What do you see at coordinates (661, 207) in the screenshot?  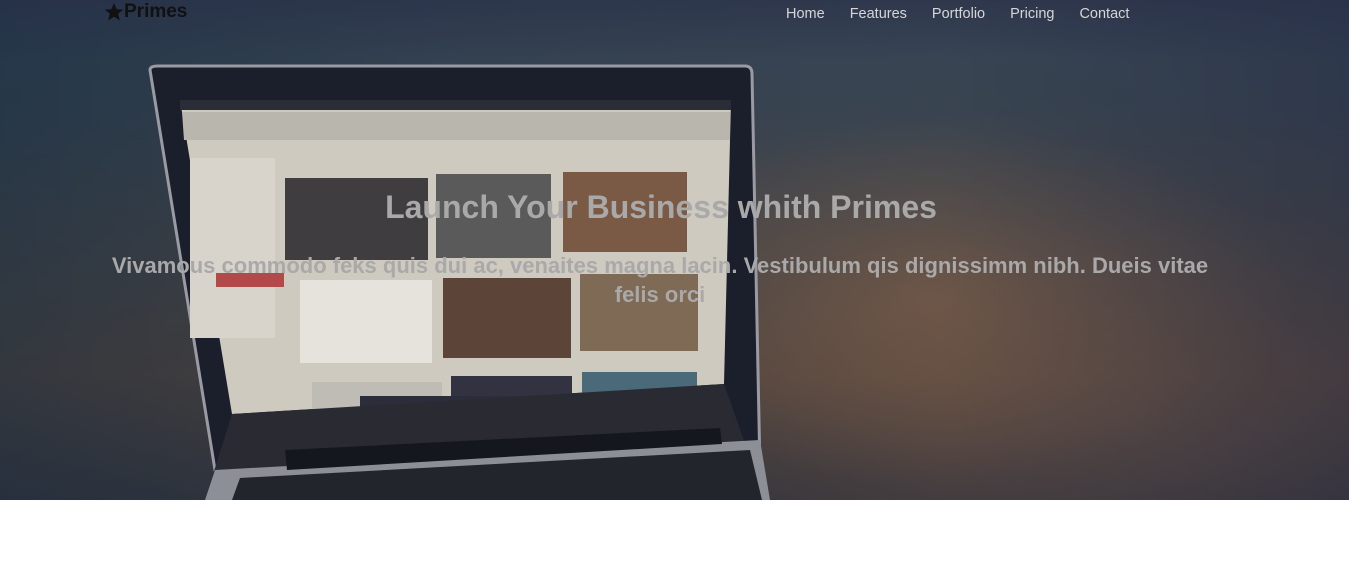 I see `hero-title: Launch Your Business whith Primes` at bounding box center [661, 207].